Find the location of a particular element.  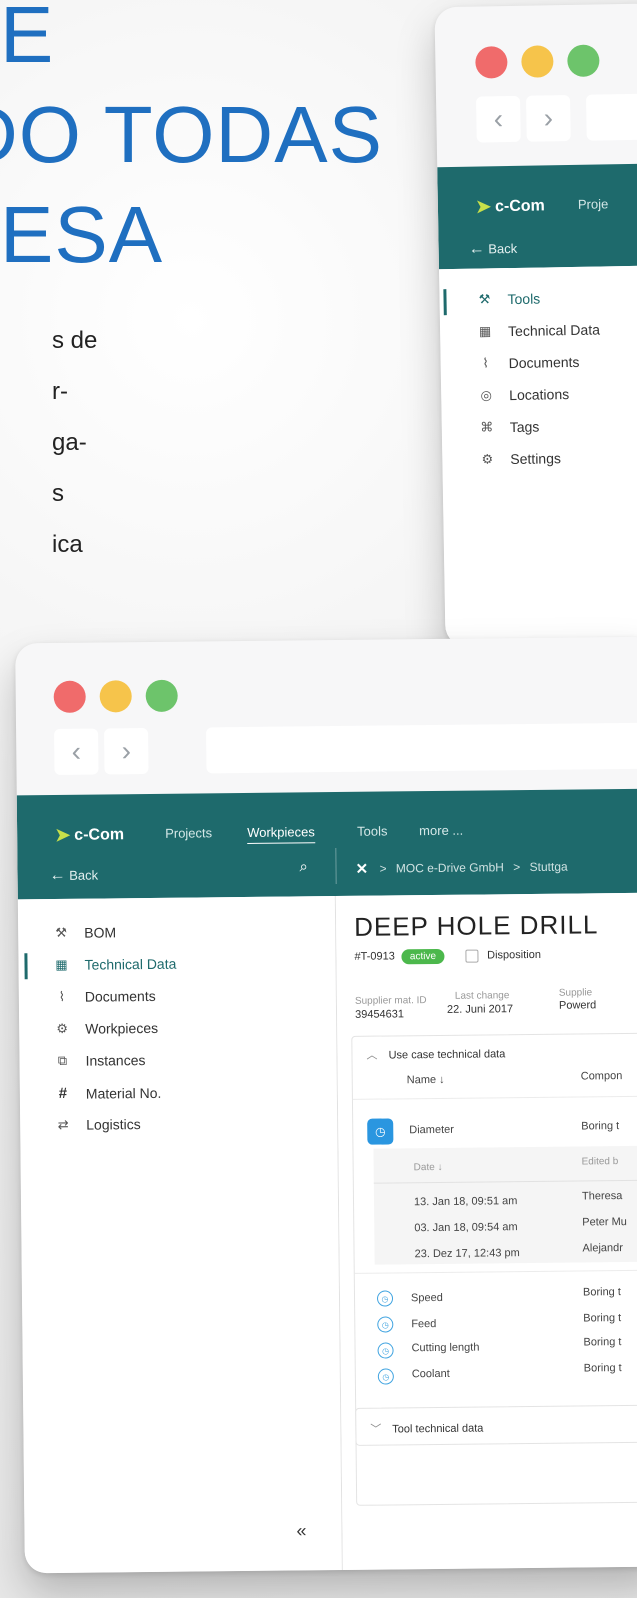

edited-by-column-header: Edited b is located at coordinates (600, 1161).